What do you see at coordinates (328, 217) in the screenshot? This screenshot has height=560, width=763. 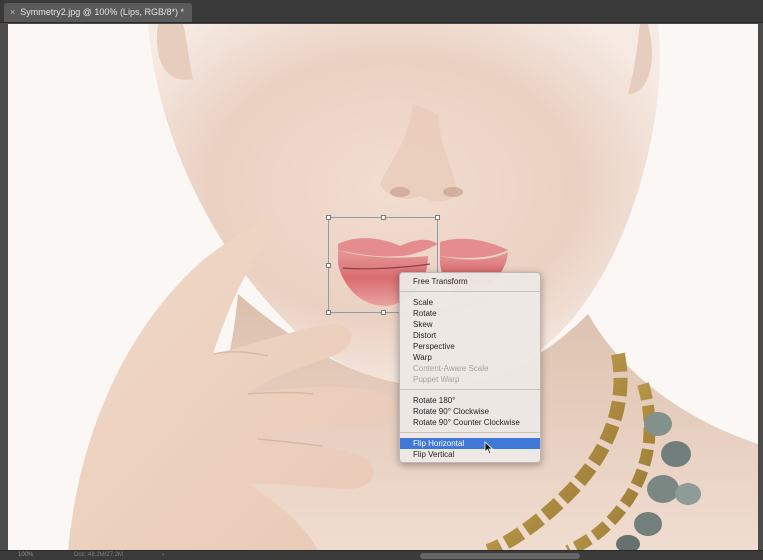 I see `transform-handle-top-left` at bounding box center [328, 217].